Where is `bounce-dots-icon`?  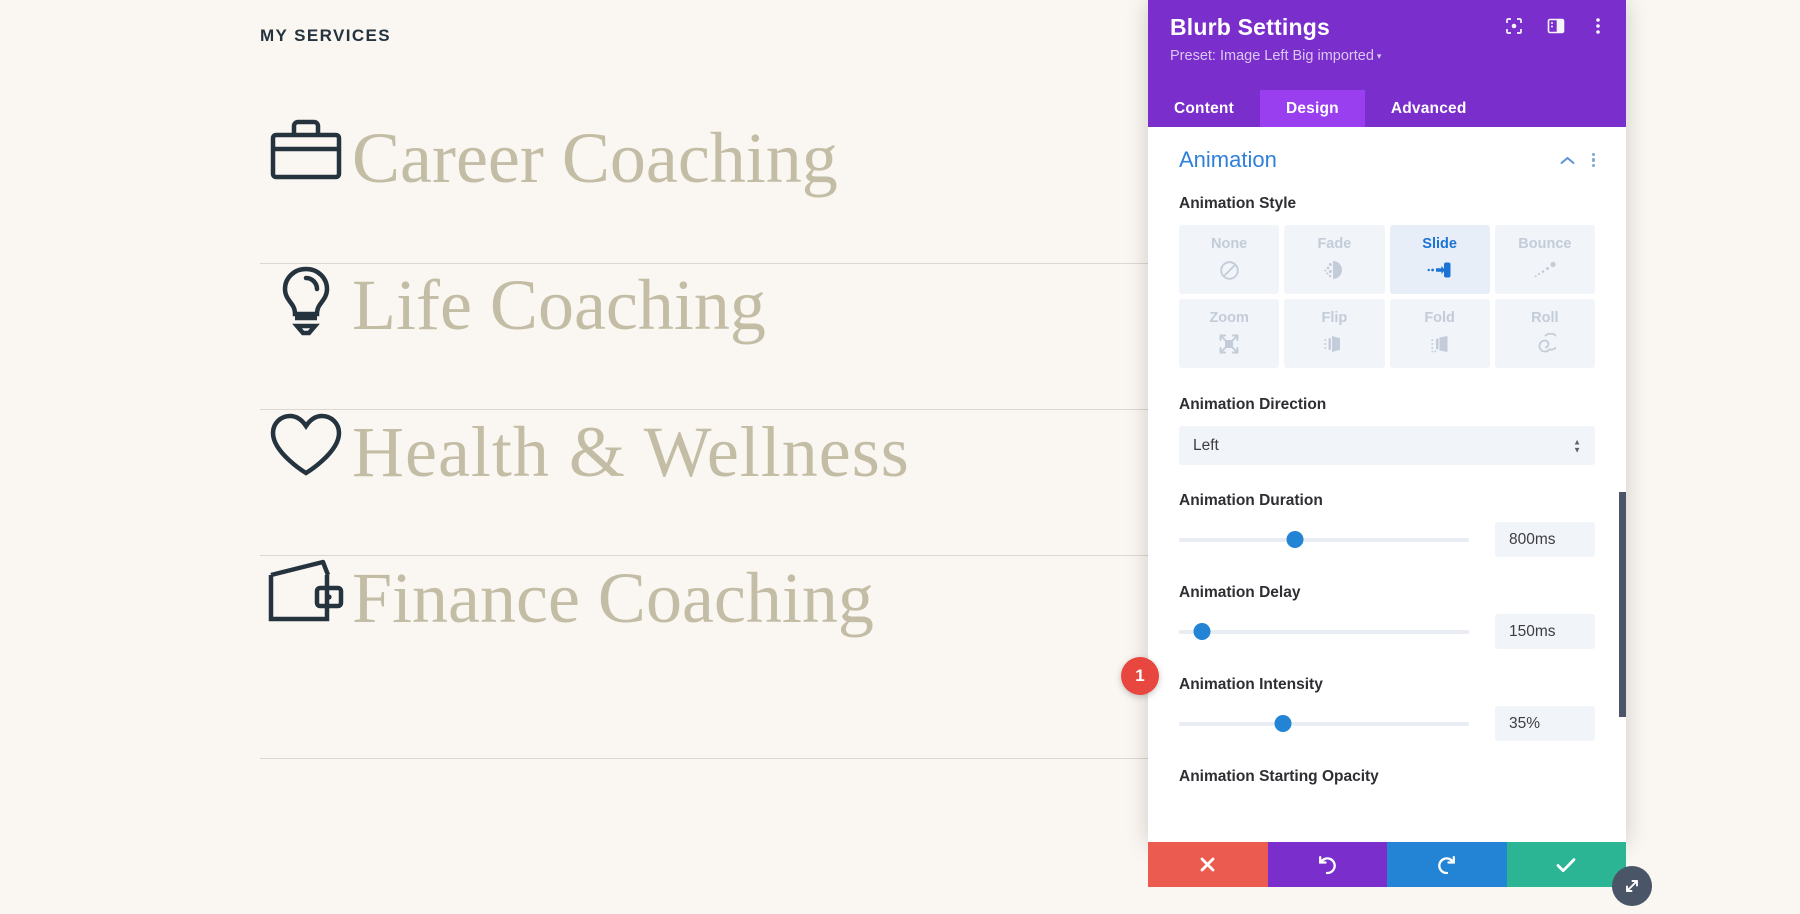
bounce-dots-icon is located at coordinates (1545, 270).